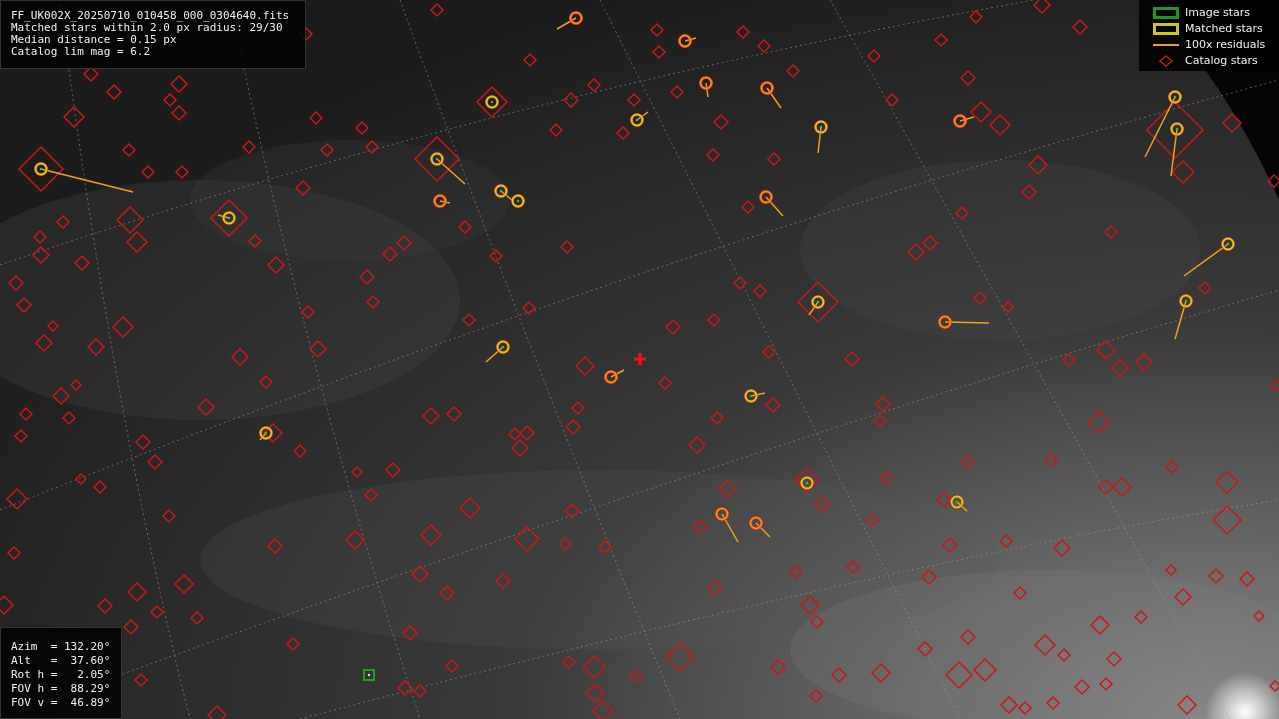 This screenshot has height=719, width=1279. Describe the element at coordinates (61, 647) in the screenshot. I see `info-text: Azim = 132.20°` at that location.